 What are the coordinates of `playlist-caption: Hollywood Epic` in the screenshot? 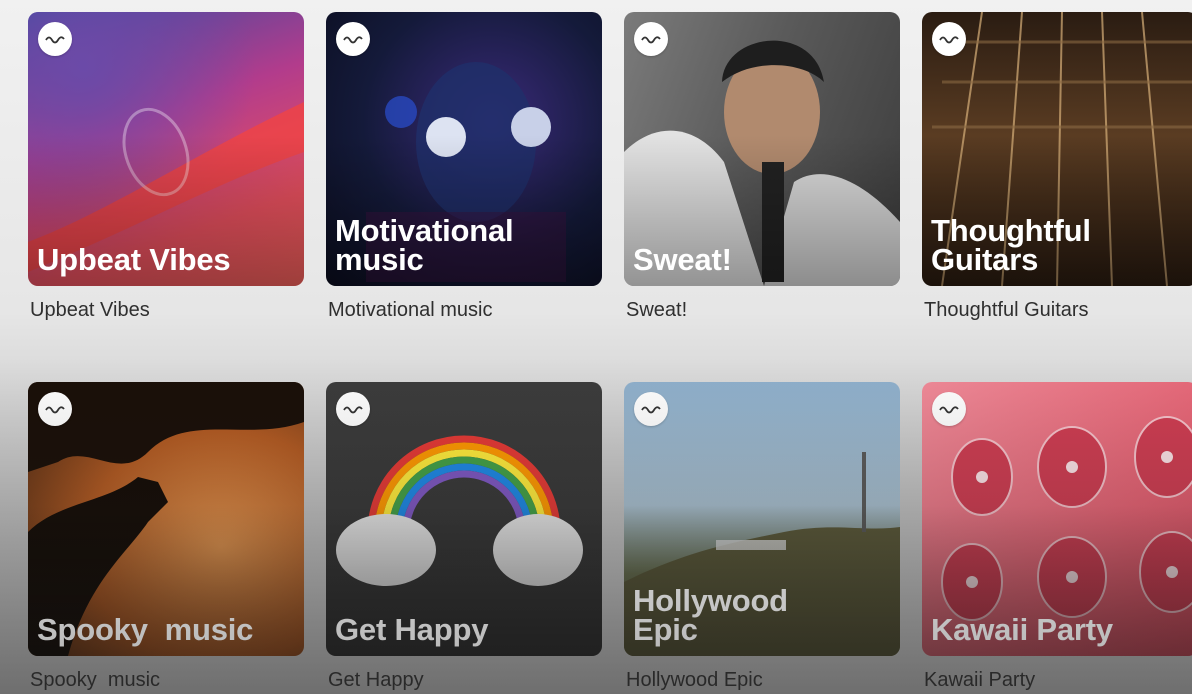 It's located at (764, 680).